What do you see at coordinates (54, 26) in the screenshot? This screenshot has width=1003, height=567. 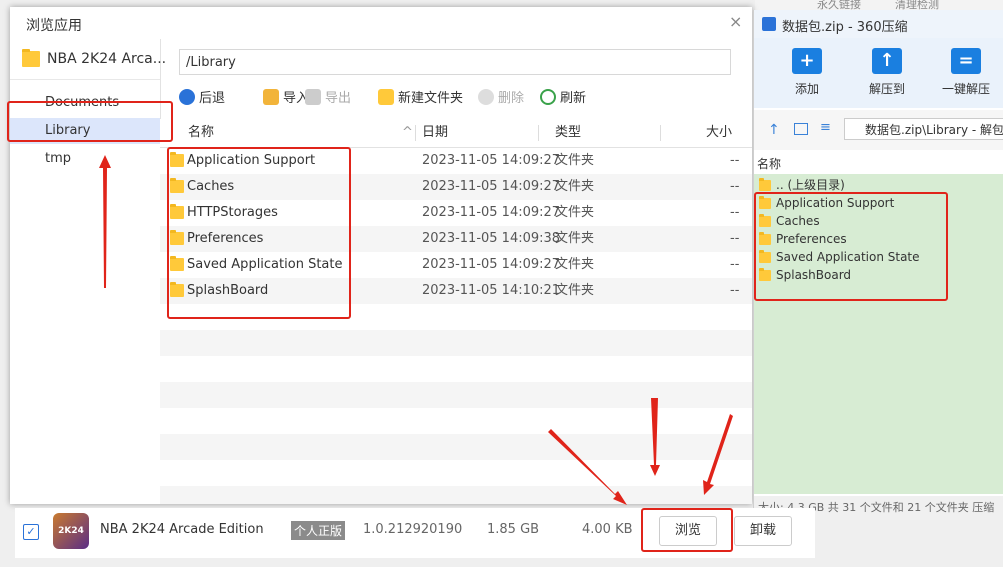 I see `dialog-title: 浏览应用` at bounding box center [54, 26].